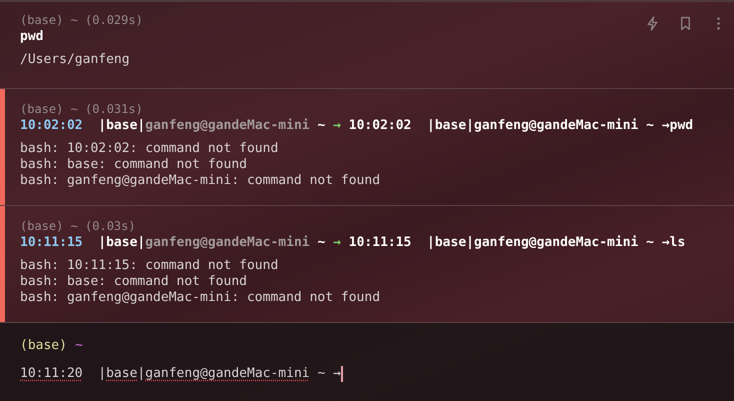  What do you see at coordinates (51, 373) in the screenshot?
I see `input-text: 10:11:20` at bounding box center [51, 373].